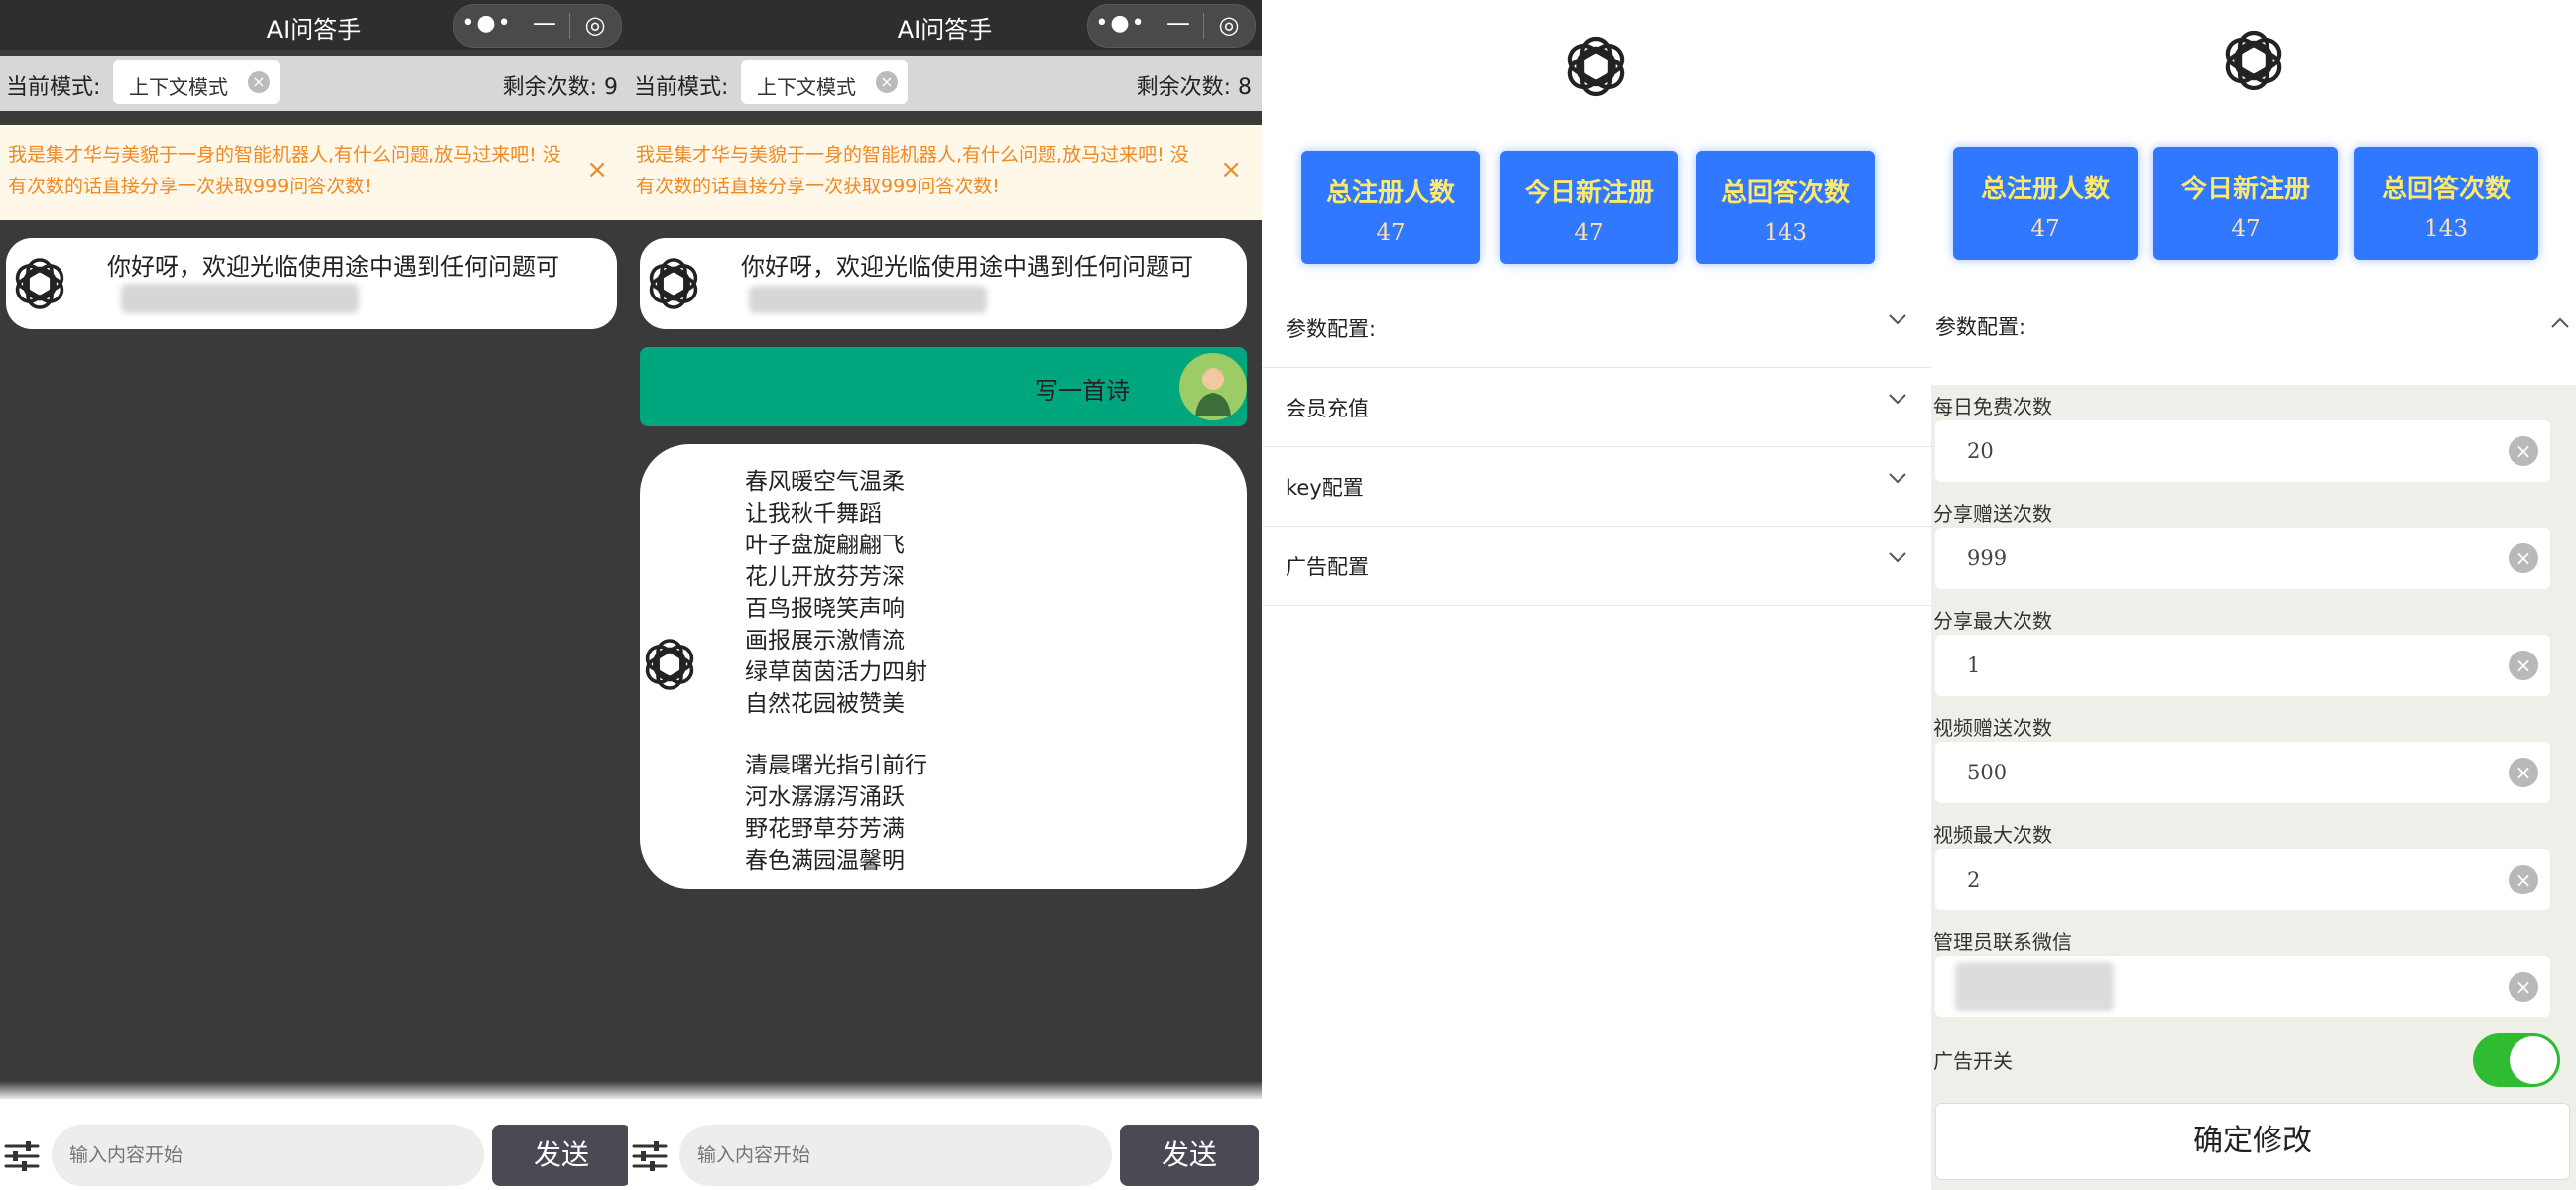  I want to click on switch-knob, so click(2533, 1060).